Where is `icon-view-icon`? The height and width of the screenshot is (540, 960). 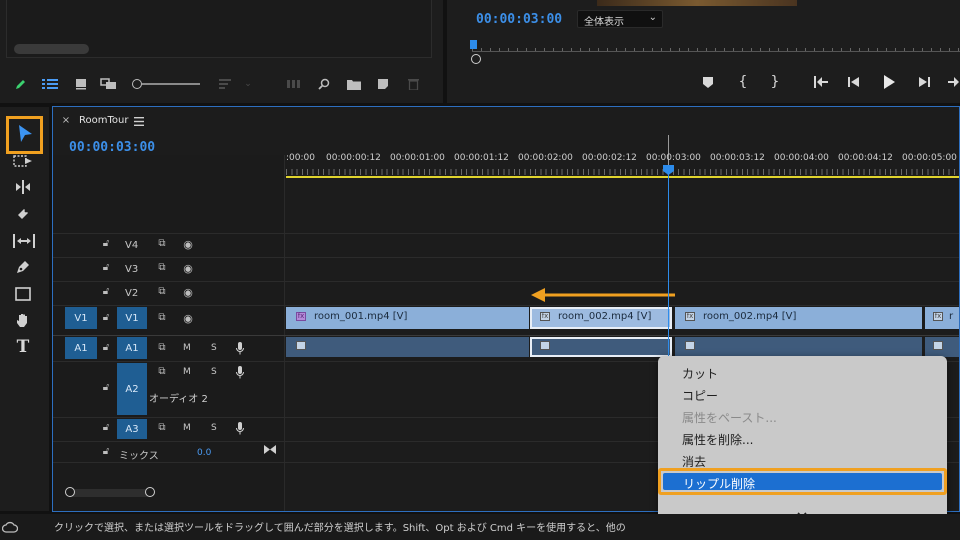 icon-view-icon is located at coordinates (81, 84).